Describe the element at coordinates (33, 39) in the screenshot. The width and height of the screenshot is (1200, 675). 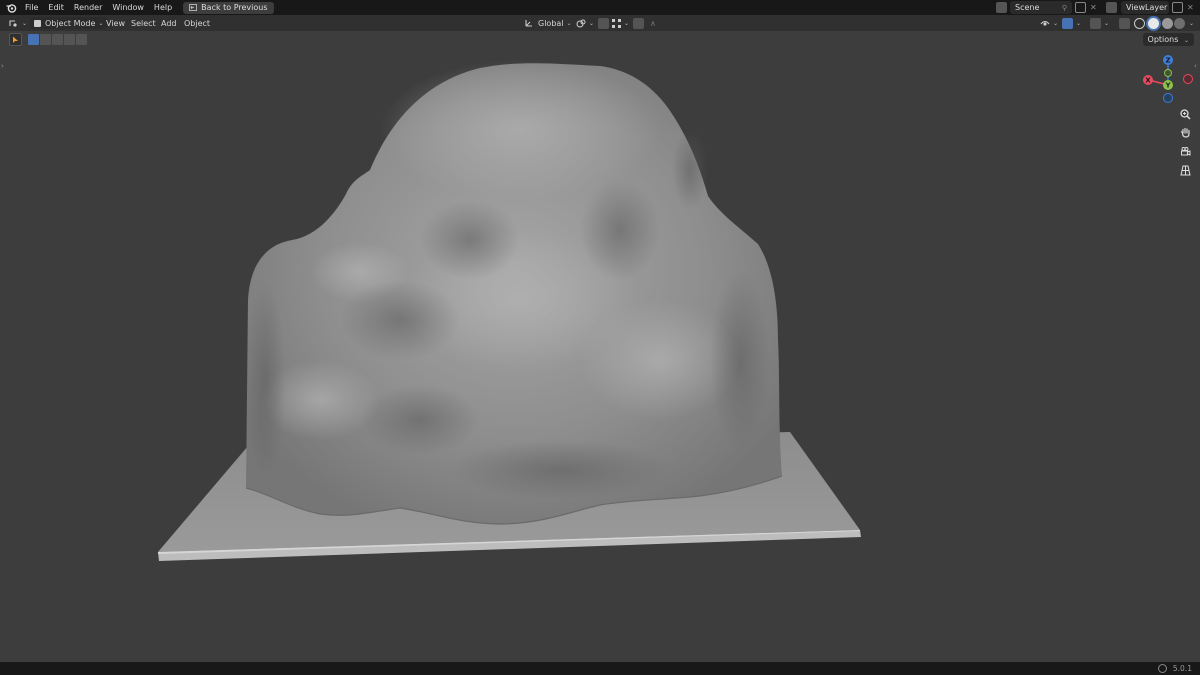
I see `select-new-icon` at that location.